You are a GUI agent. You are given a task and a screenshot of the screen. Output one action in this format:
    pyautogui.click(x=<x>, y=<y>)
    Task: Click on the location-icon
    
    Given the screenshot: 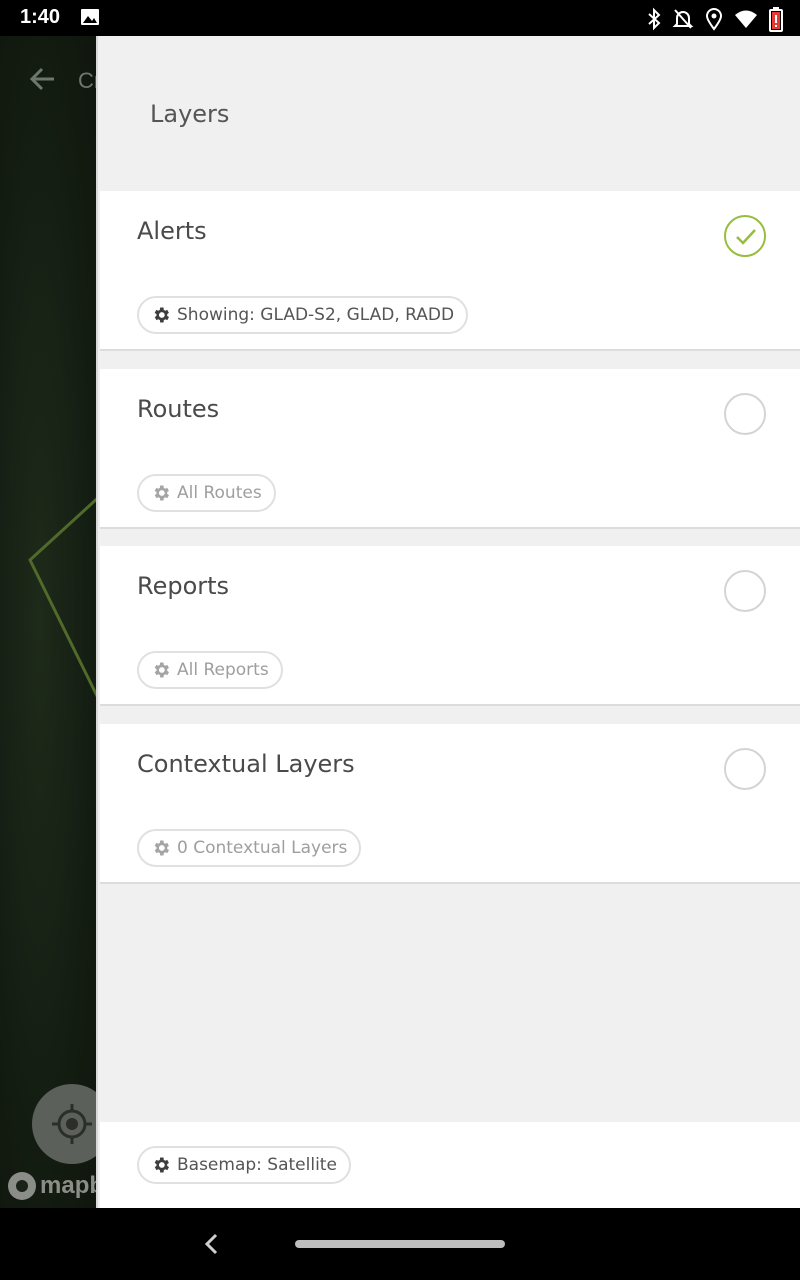 What is the action you would take?
    pyautogui.click(x=714, y=19)
    